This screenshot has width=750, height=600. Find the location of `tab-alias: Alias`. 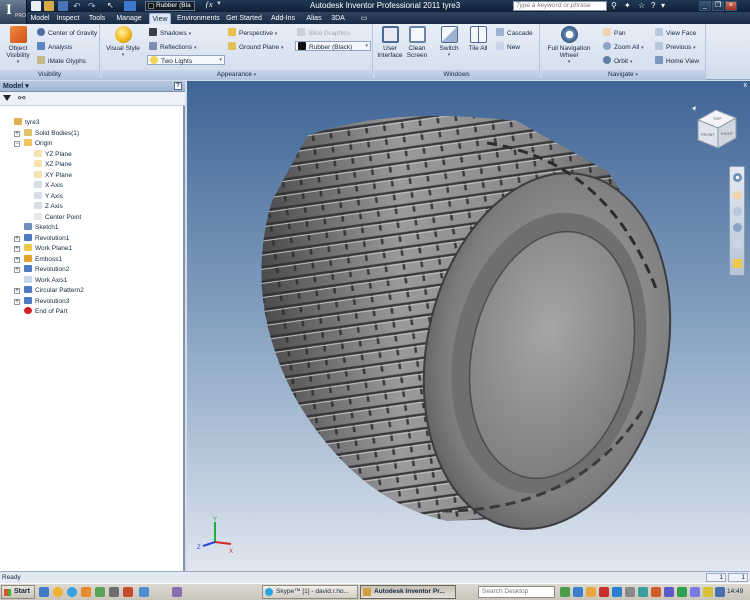

tab-alias: Alias is located at coordinates (314, 18).